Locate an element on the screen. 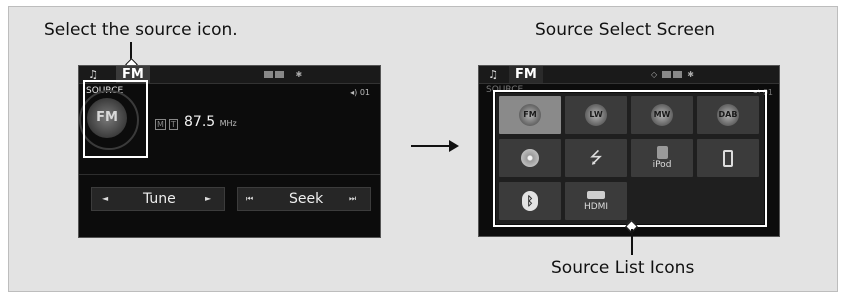  seek-label: Seek is located at coordinates (306, 199).